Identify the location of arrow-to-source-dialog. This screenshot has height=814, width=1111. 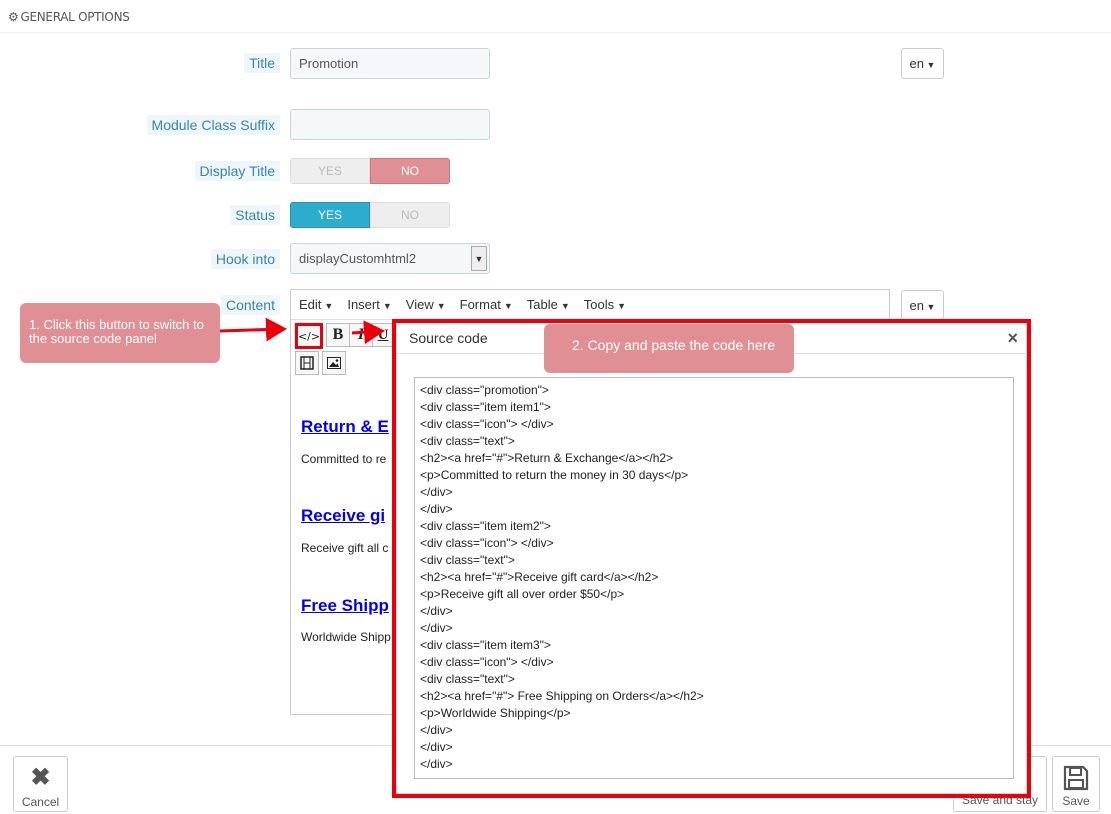
(368, 332).